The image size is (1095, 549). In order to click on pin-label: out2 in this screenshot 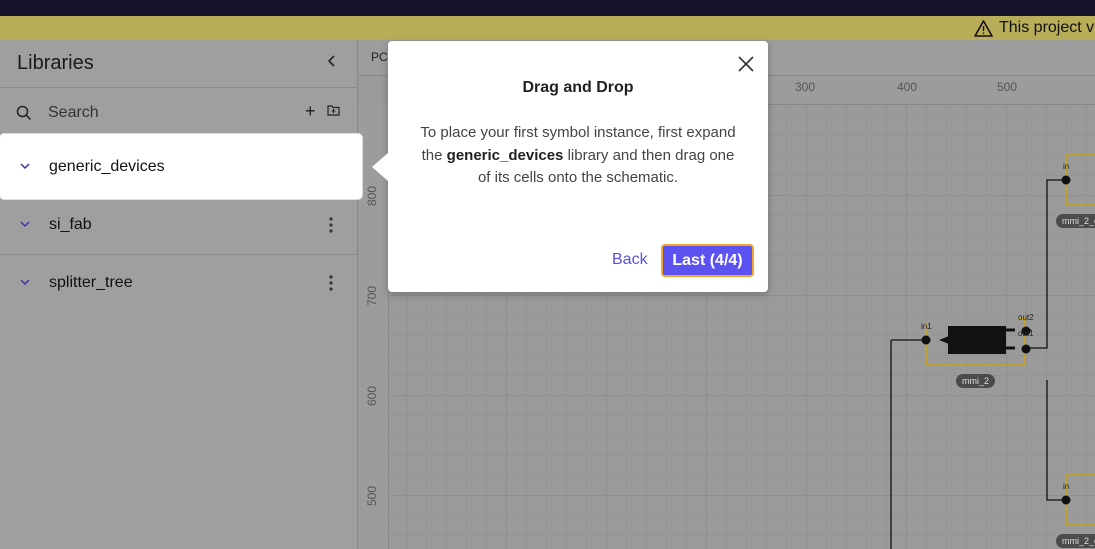, I will do `click(1026, 317)`.